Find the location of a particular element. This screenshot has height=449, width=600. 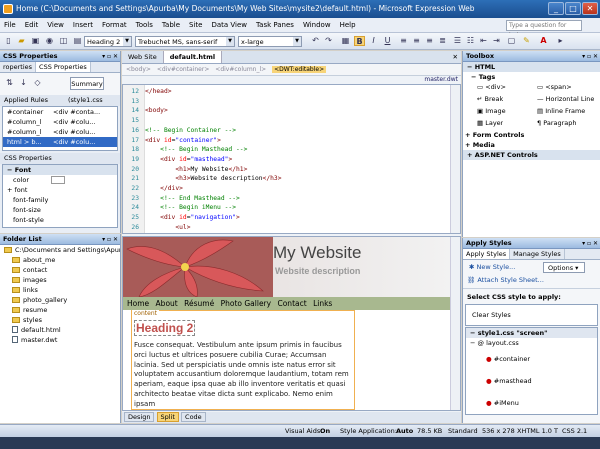

align-right-icon: ≡ is located at coordinates (429, 41).